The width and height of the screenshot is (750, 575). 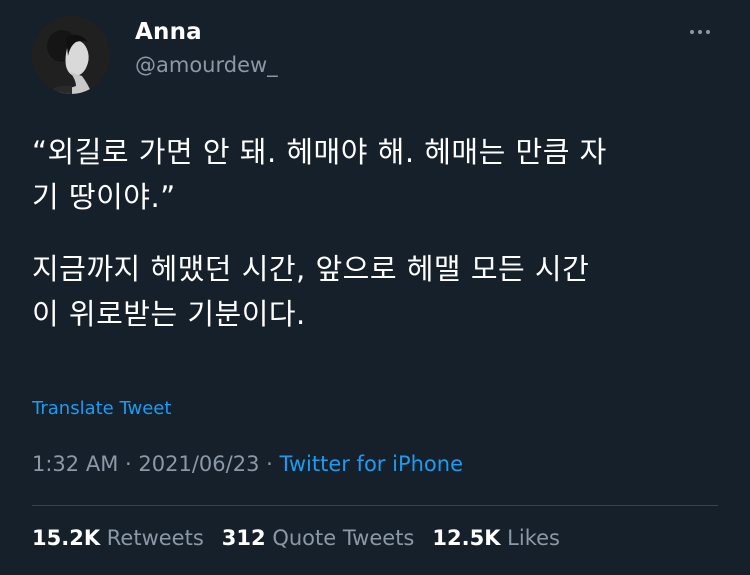 What do you see at coordinates (343, 538) in the screenshot?
I see `quote-tweets-label: Quote Tweets` at bounding box center [343, 538].